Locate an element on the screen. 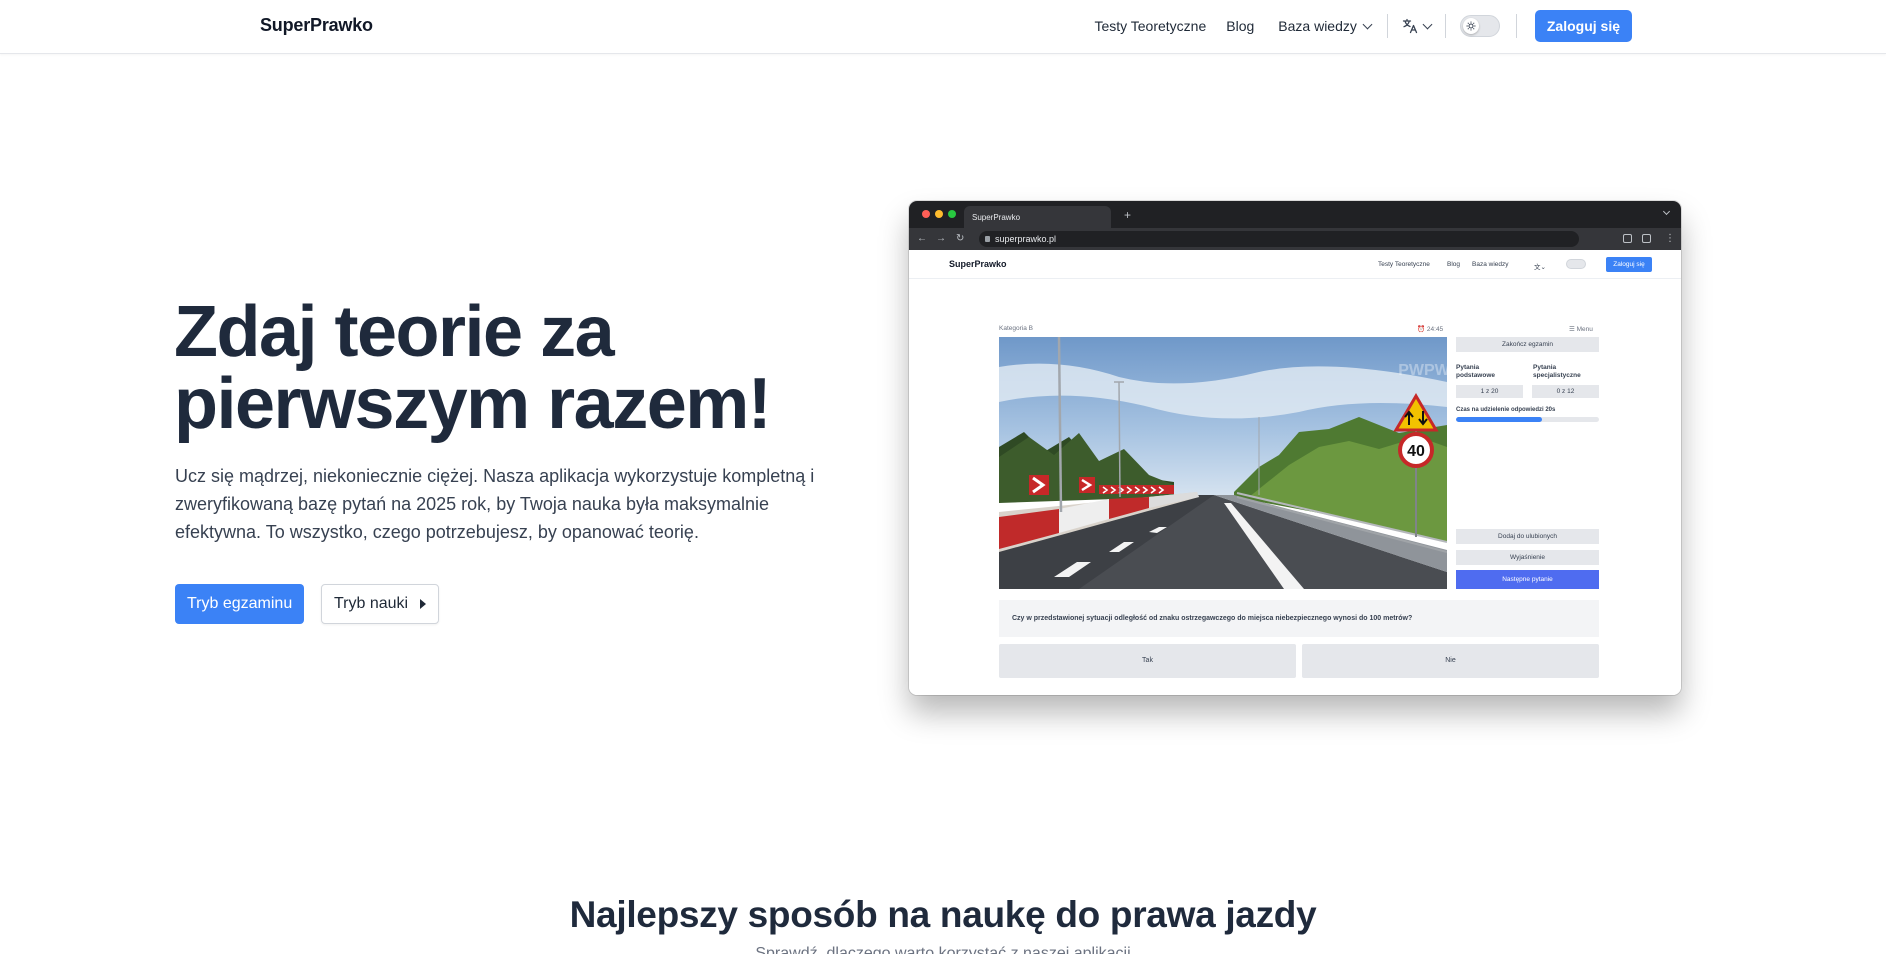 This screenshot has height=954, width=1886. caret-right-icon is located at coordinates (423, 604).